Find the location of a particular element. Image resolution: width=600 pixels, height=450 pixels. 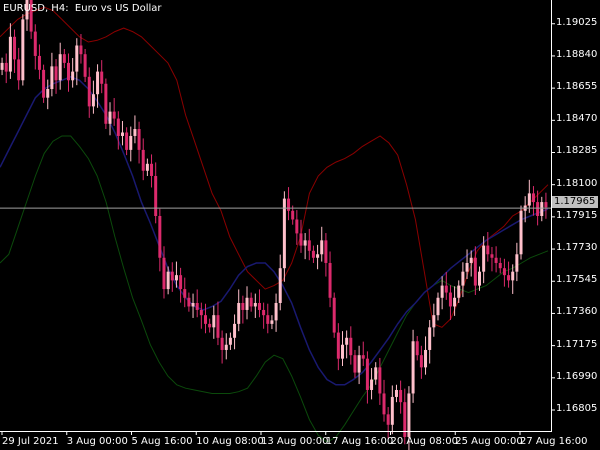

x-tick-label: 17 Aug 16:00 is located at coordinates (359, 441).